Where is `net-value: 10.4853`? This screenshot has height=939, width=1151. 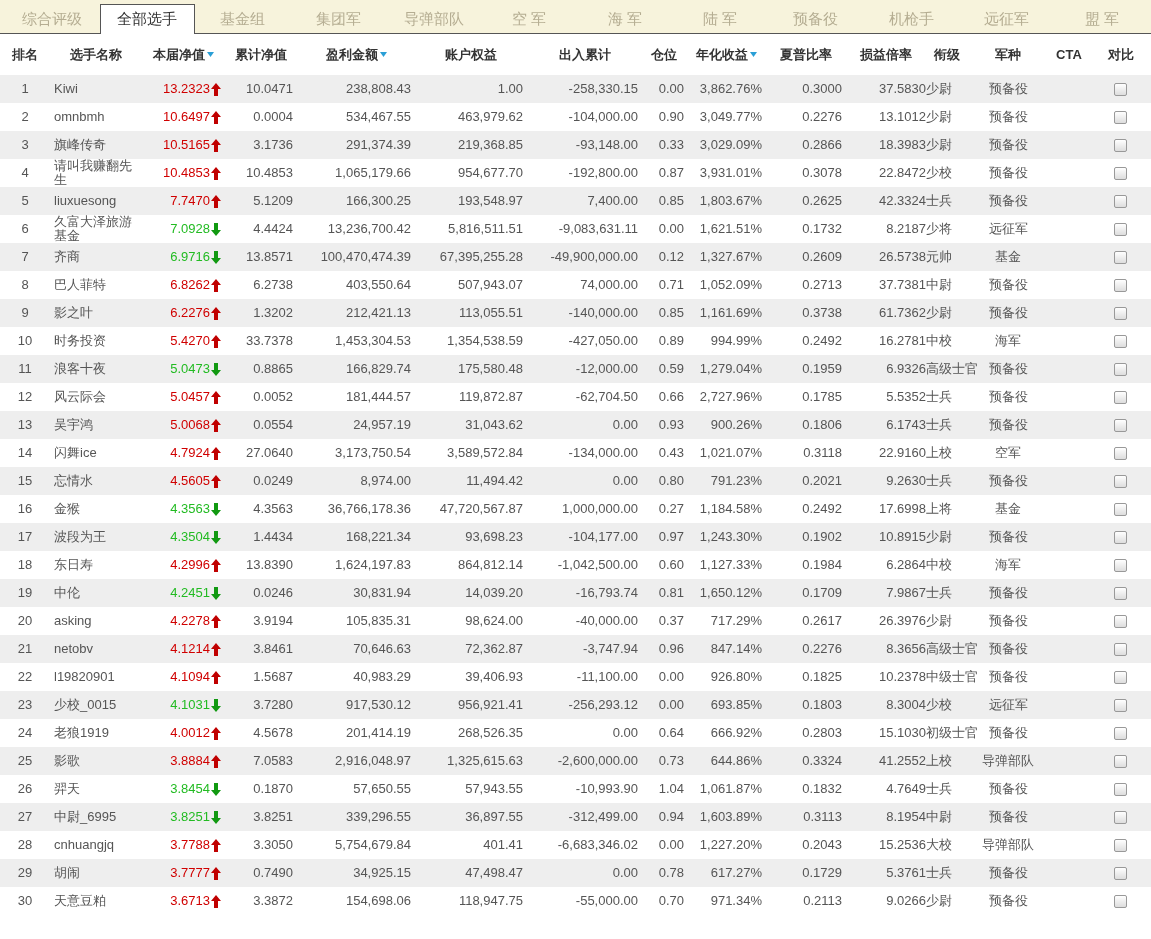 net-value: 10.4853 is located at coordinates (186, 173).